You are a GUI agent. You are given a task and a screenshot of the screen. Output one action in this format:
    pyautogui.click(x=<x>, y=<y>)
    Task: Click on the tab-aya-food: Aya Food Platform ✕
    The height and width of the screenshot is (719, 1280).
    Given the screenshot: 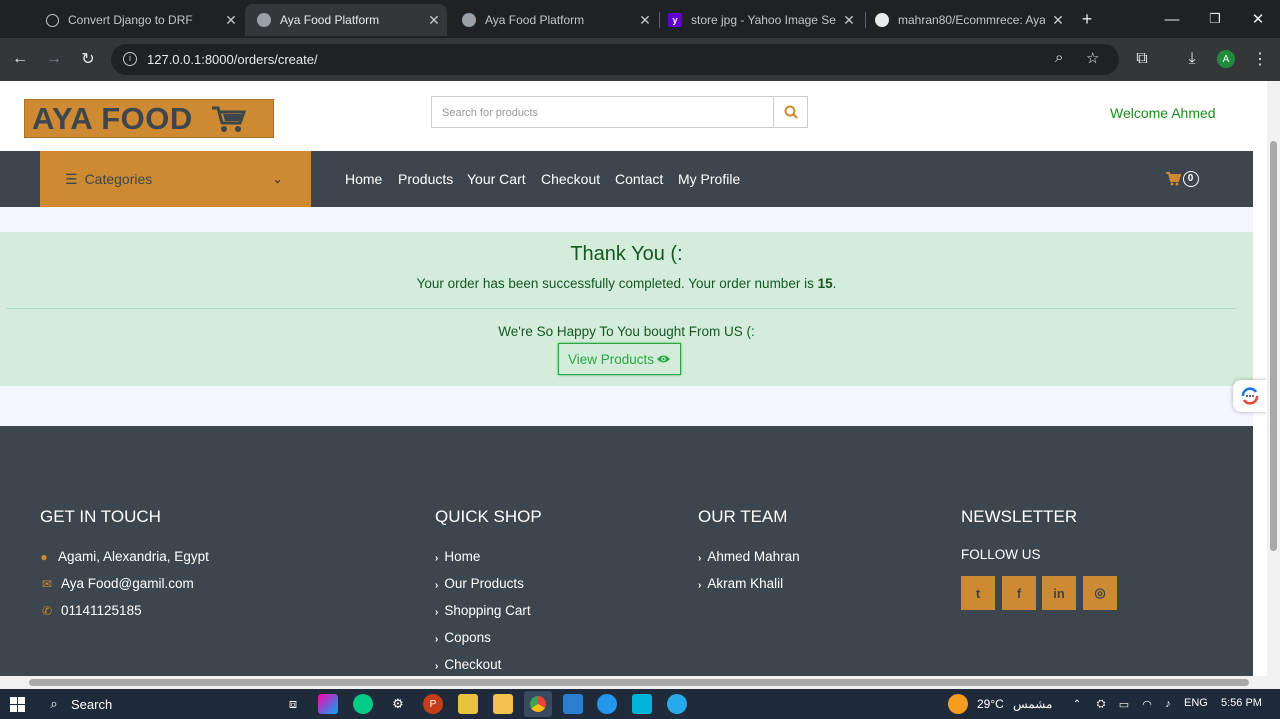 What is the action you would take?
    pyautogui.click(x=554, y=20)
    